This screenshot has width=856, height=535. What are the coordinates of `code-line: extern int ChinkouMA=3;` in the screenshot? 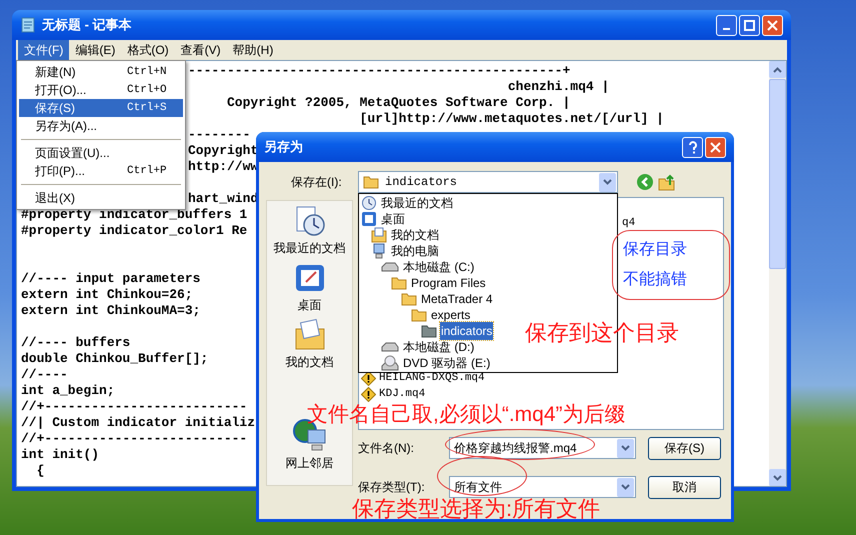 It's located at (110, 311).